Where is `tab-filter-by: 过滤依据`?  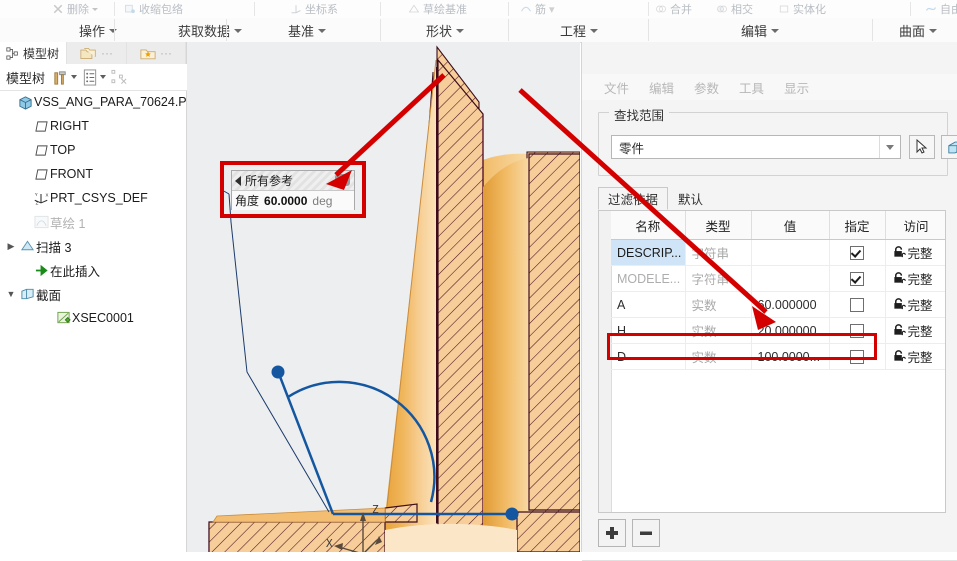
tab-filter-by: 过滤依据 is located at coordinates (633, 198).